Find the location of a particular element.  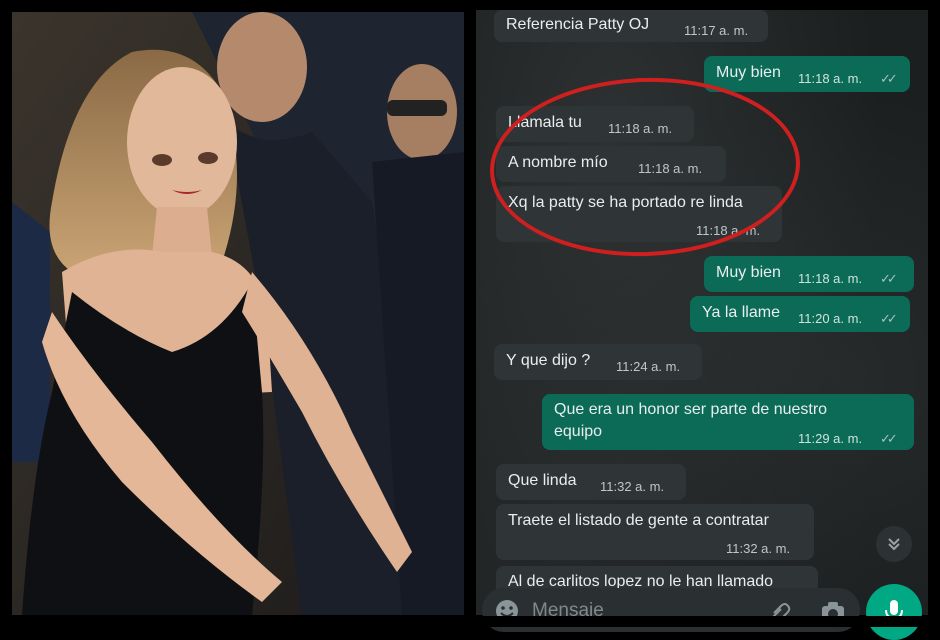

message-time: 11:29 a. m. is located at coordinates (830, 438).